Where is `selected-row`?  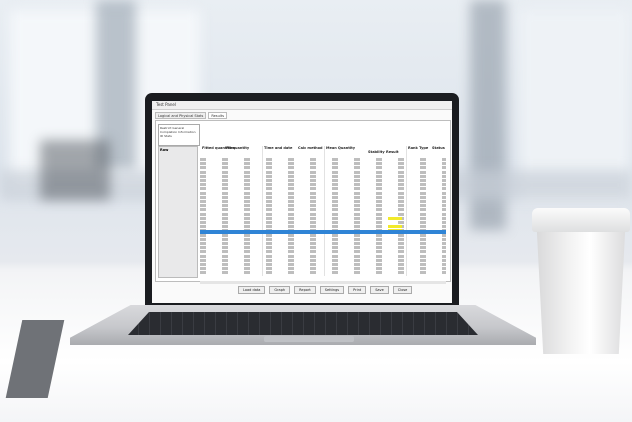 selected-row is located at coordinates (323, 232).